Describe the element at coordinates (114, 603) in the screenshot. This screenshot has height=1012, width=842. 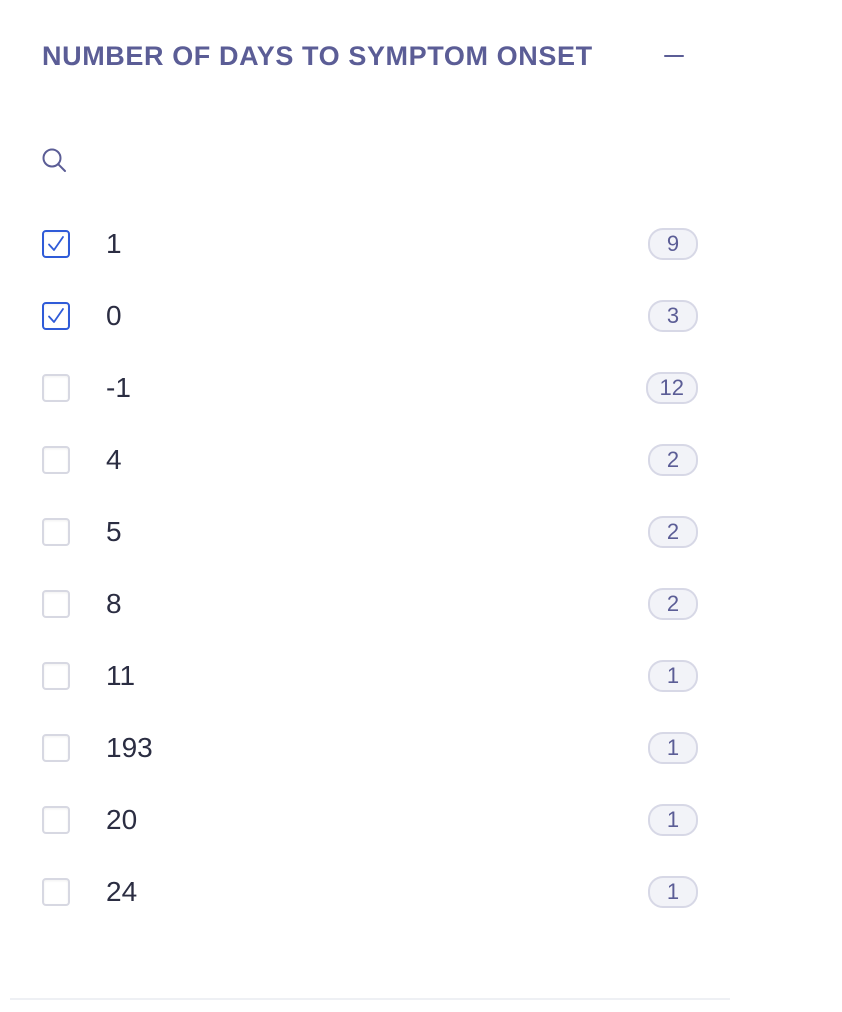
I see `option-label: 8` at that location.